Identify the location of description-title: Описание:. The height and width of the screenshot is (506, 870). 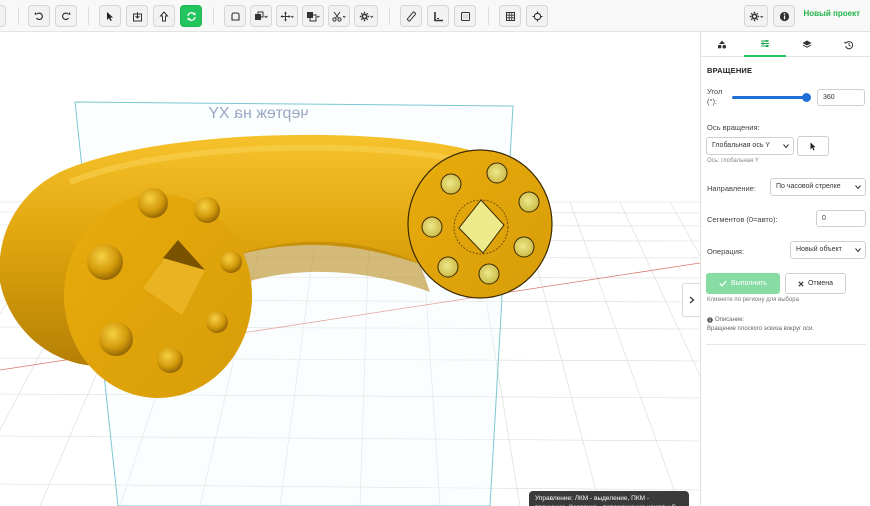
(725, 320).